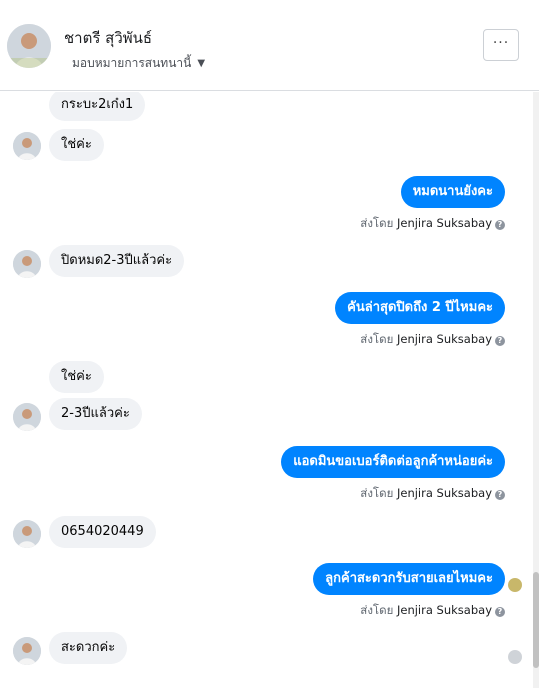 Image resolution: width=539 pixels, height=688 pixels. I want to click on assign-conversation-label: มอบหมายการสนทนานี้, so click(132, 63).